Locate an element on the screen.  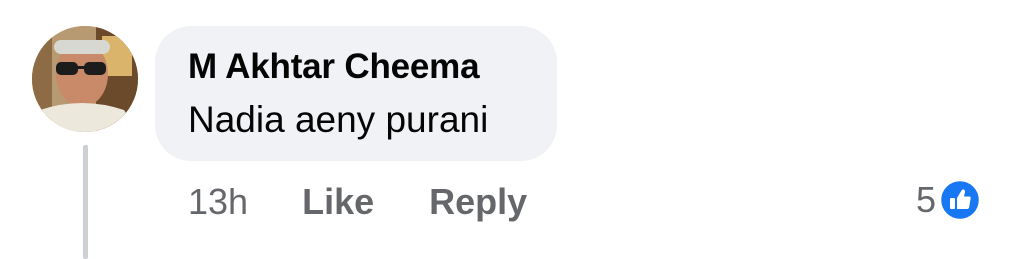
like-button: Like is located at coordinates (338, 202).